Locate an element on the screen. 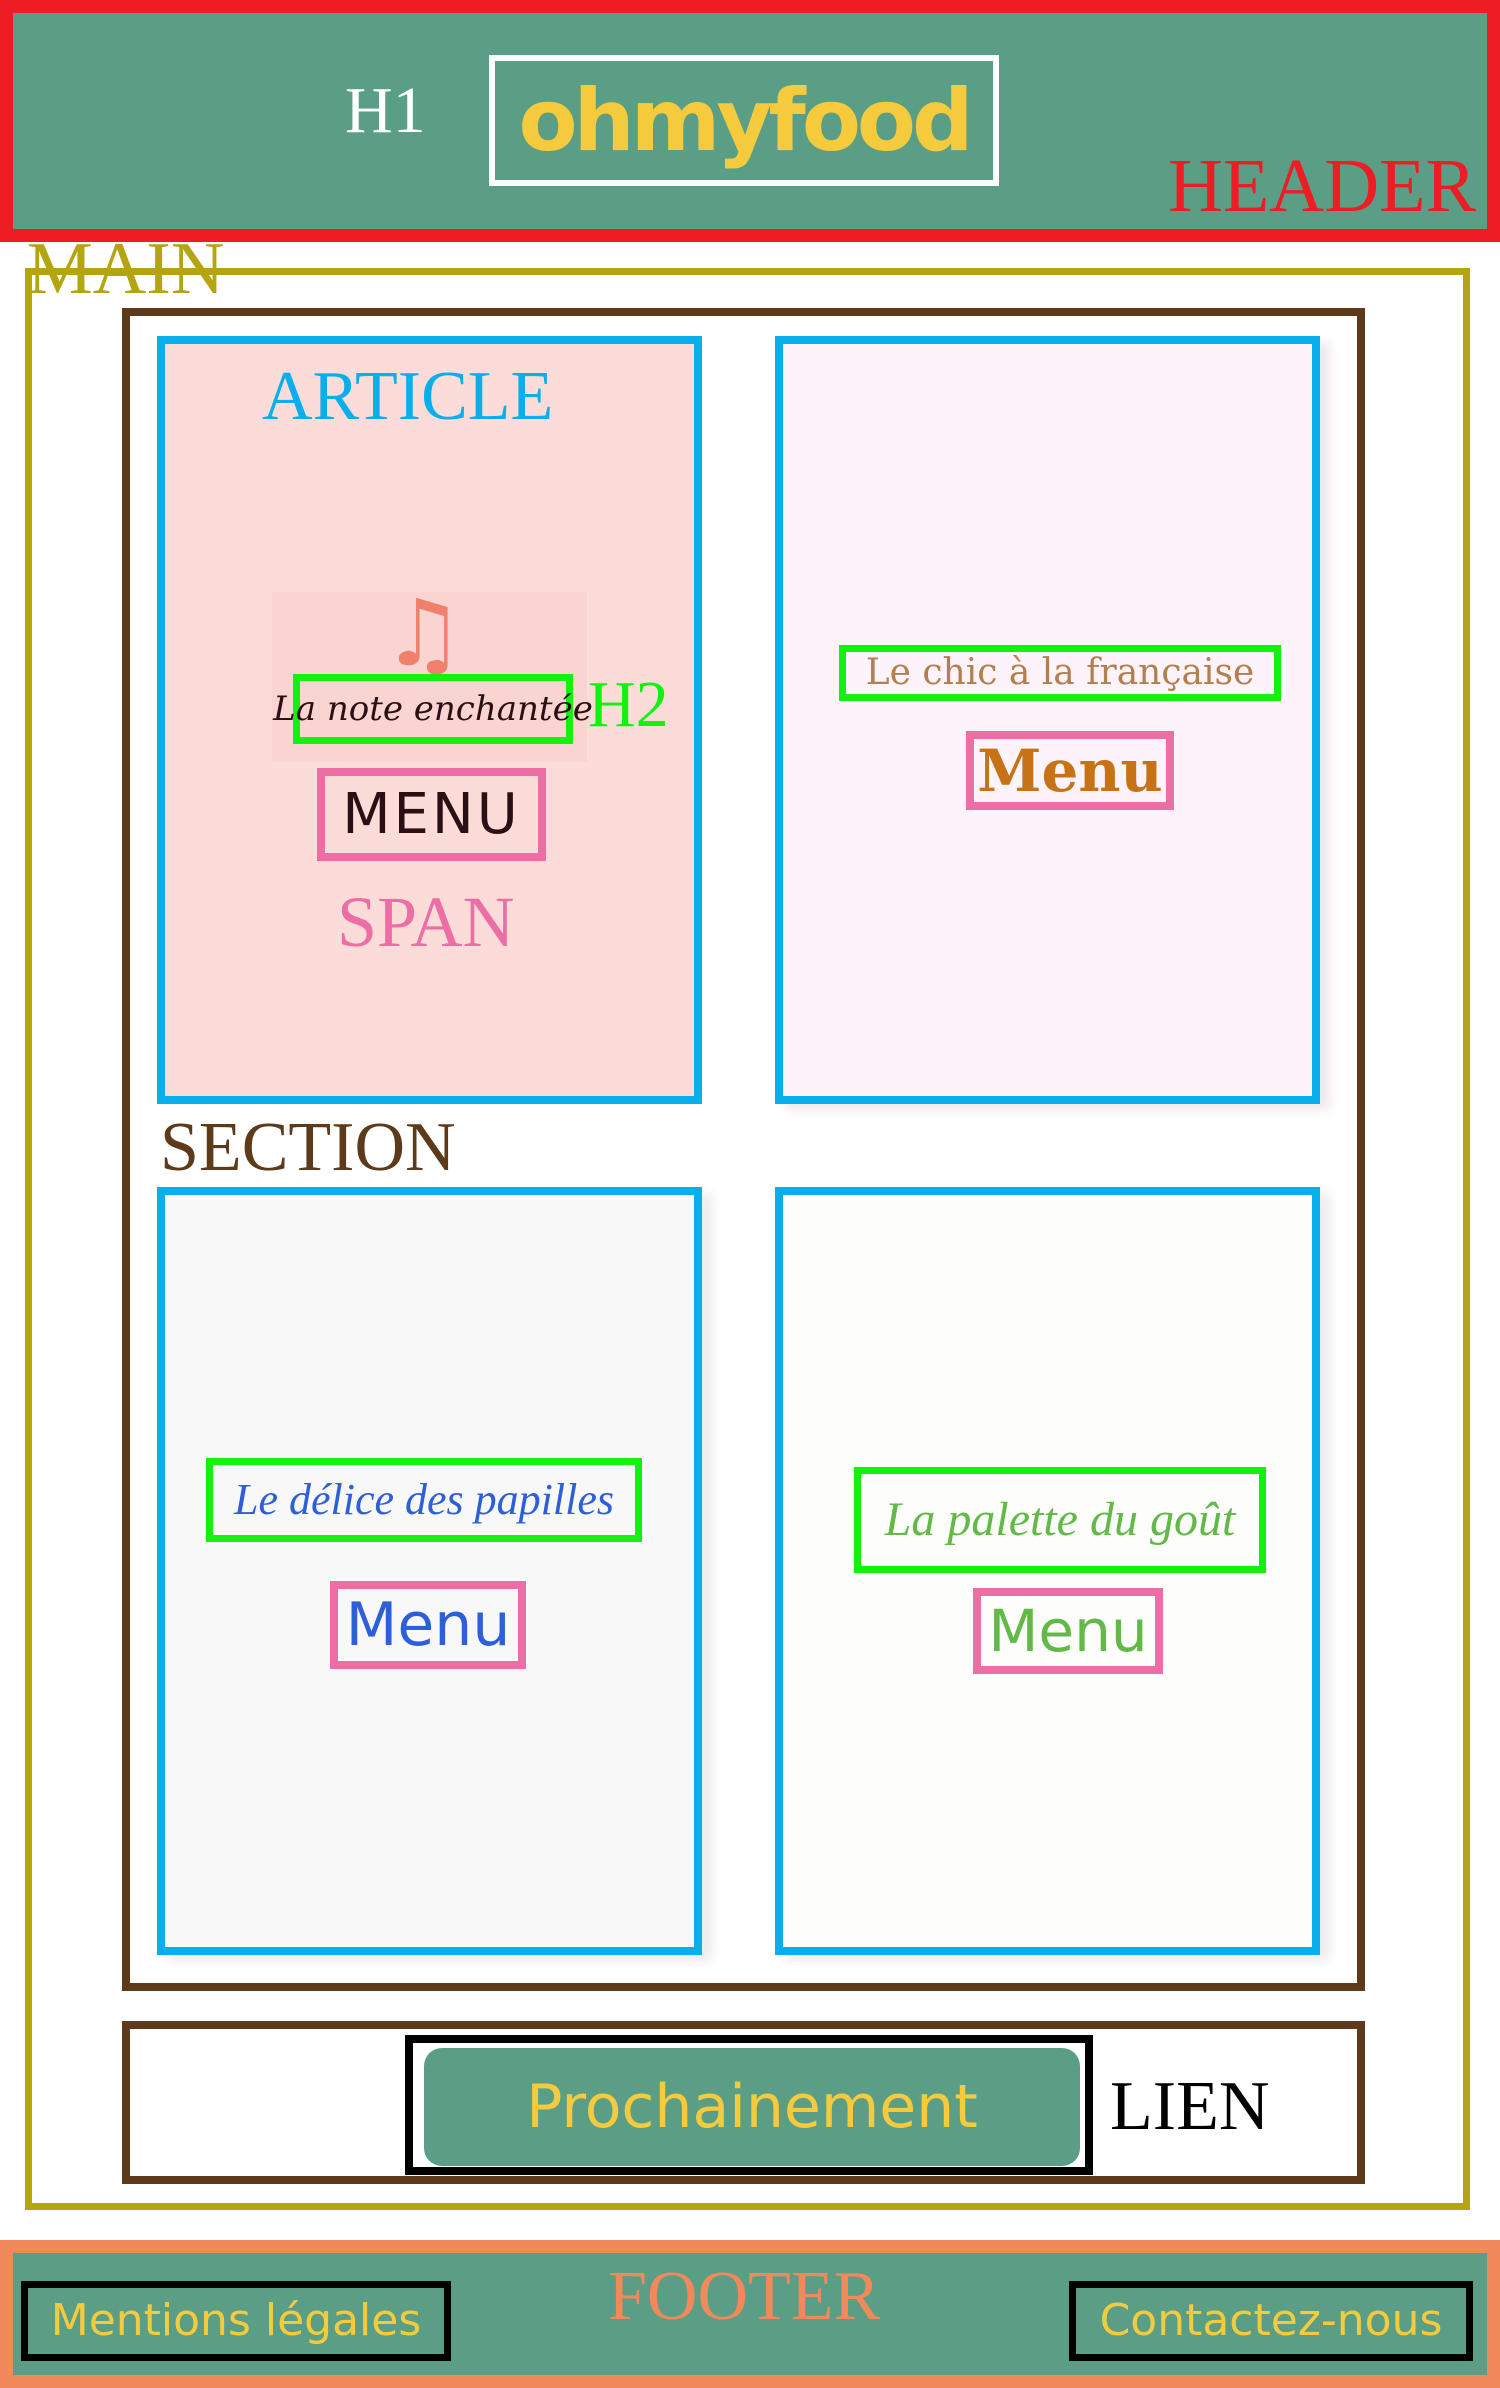  main-label: MAIN is located at coordinates (126, 269).